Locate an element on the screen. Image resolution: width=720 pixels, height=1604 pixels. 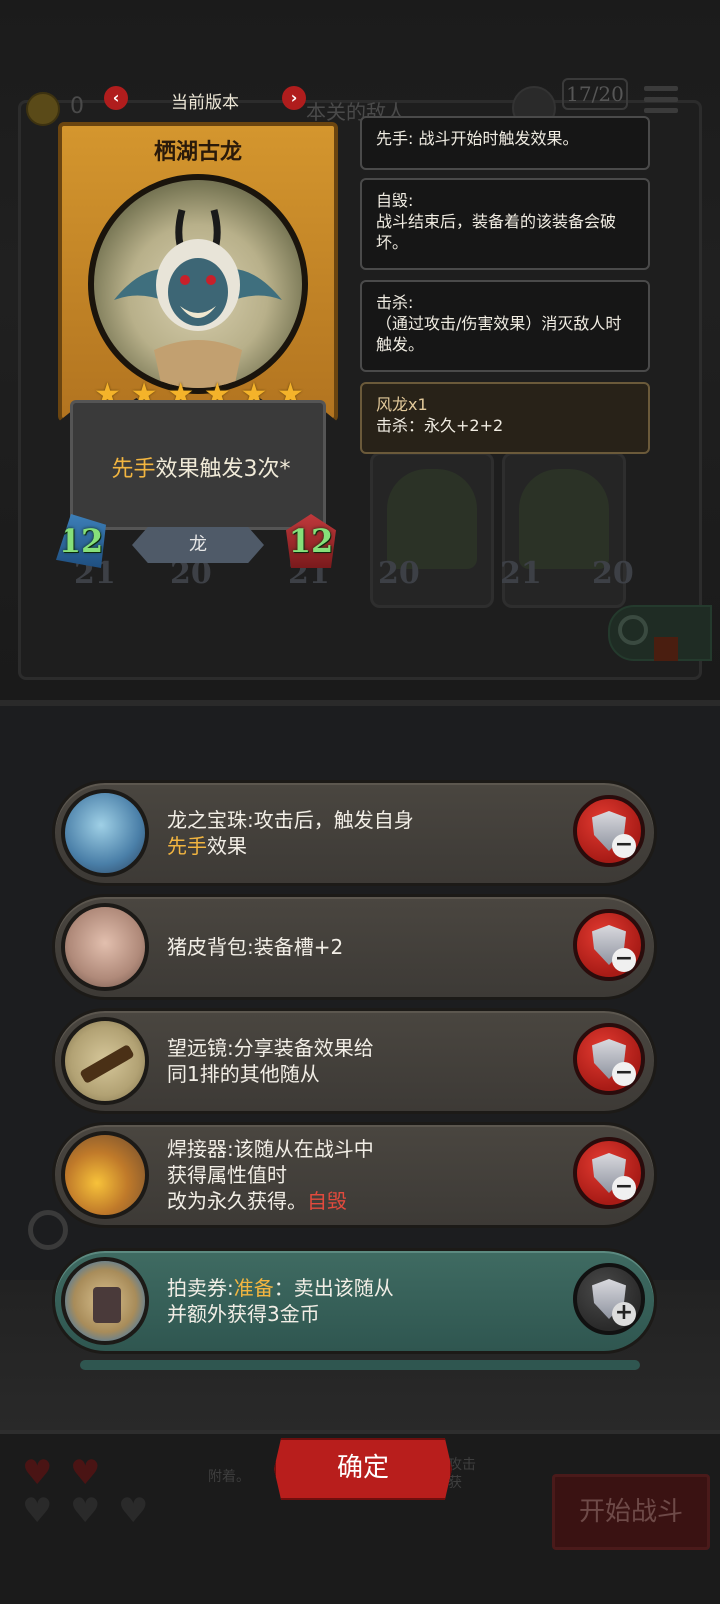
keyword-tooltip-first-strike: 先手: 战斗开始时触发效果。 is located at coordinates (505, 143).